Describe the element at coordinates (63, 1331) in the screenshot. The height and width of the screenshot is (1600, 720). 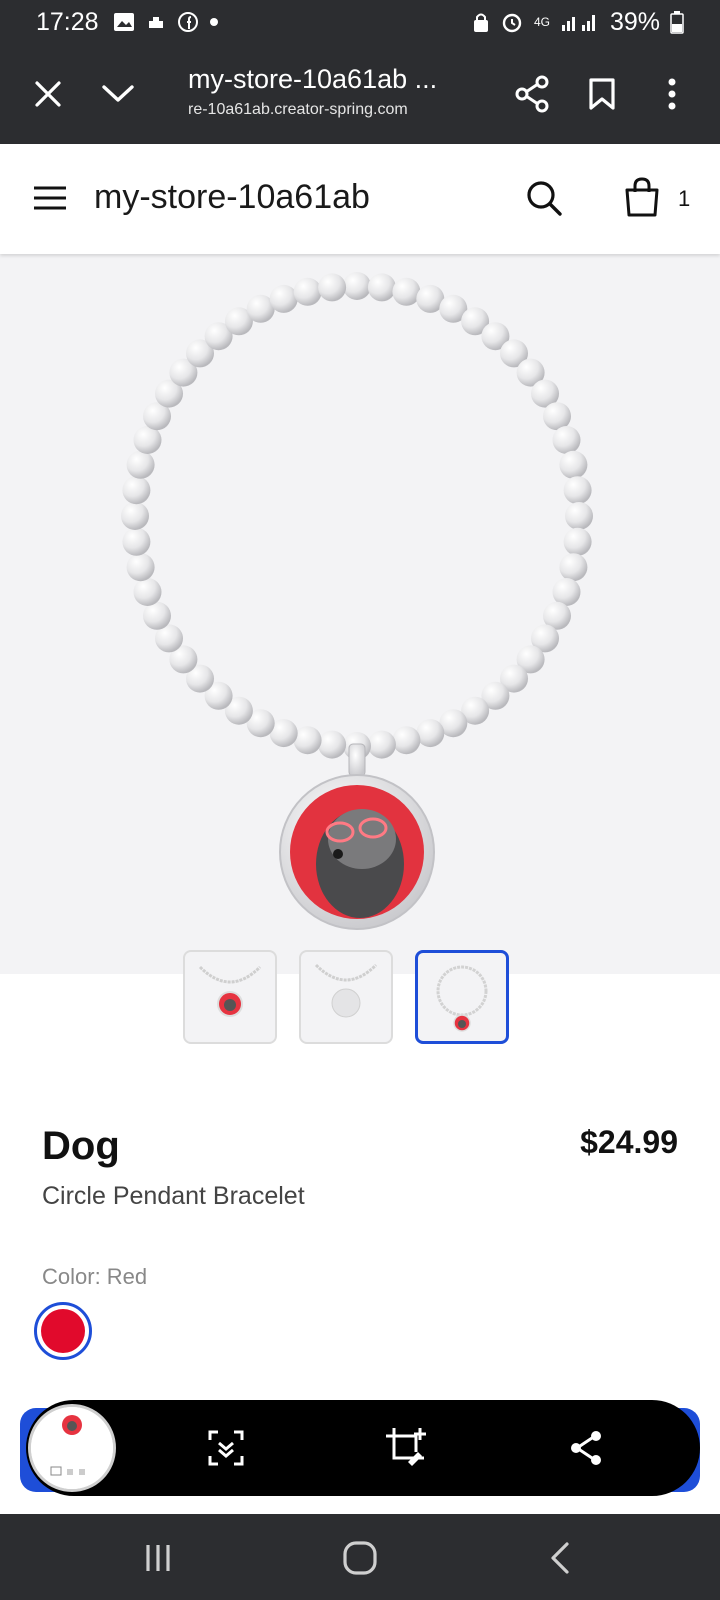
I see `color-swatch-red` at that location.